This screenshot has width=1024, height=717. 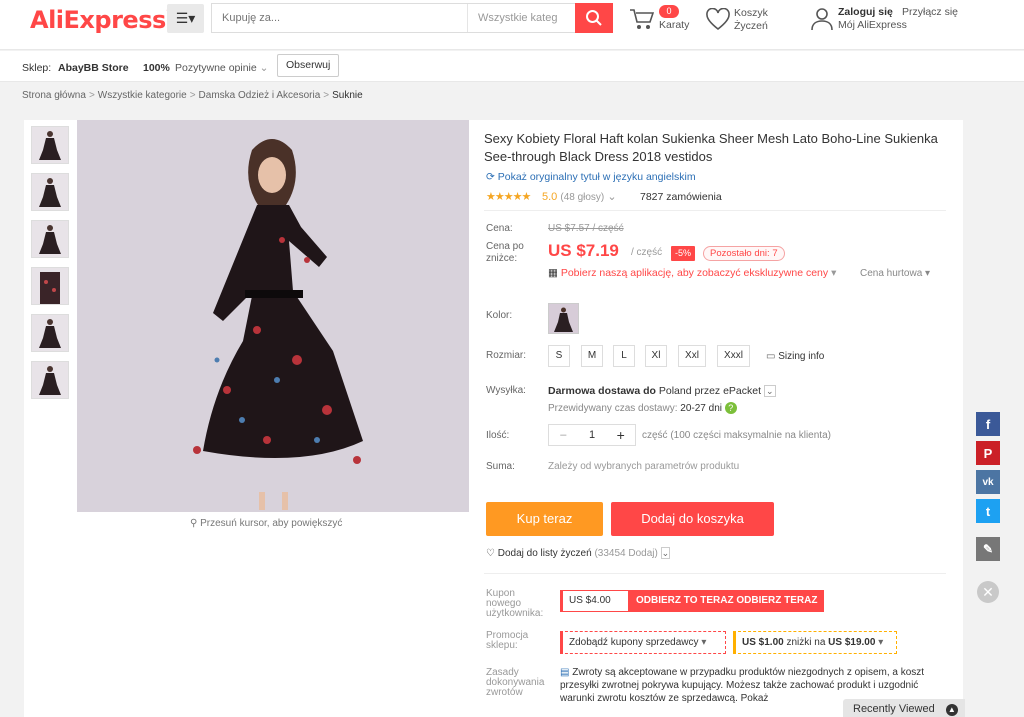 I want to click on categories-menu-button: ☰▾, so click(x=185, y=18).